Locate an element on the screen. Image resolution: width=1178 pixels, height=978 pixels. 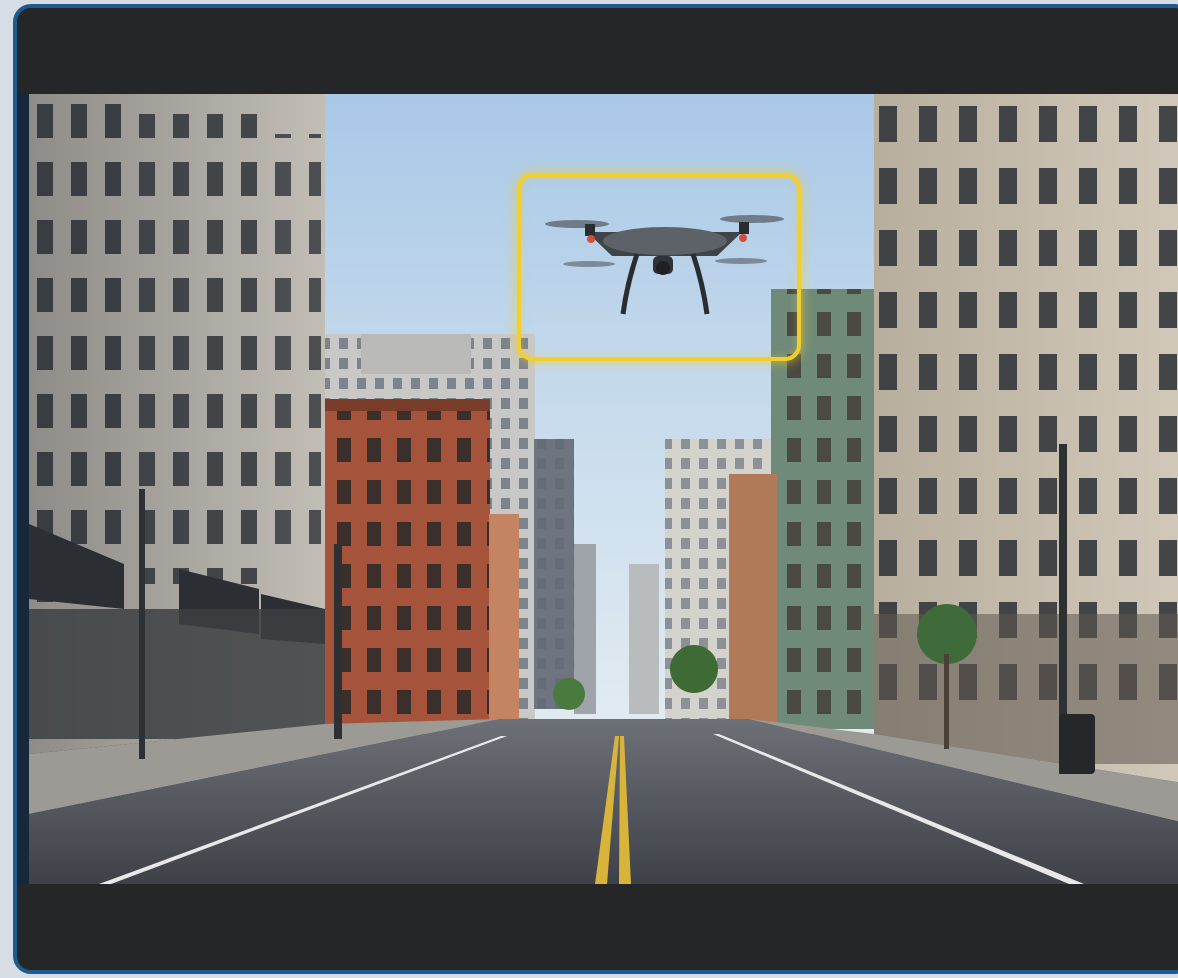
top-toolbar is located at coordinates (597, 50).